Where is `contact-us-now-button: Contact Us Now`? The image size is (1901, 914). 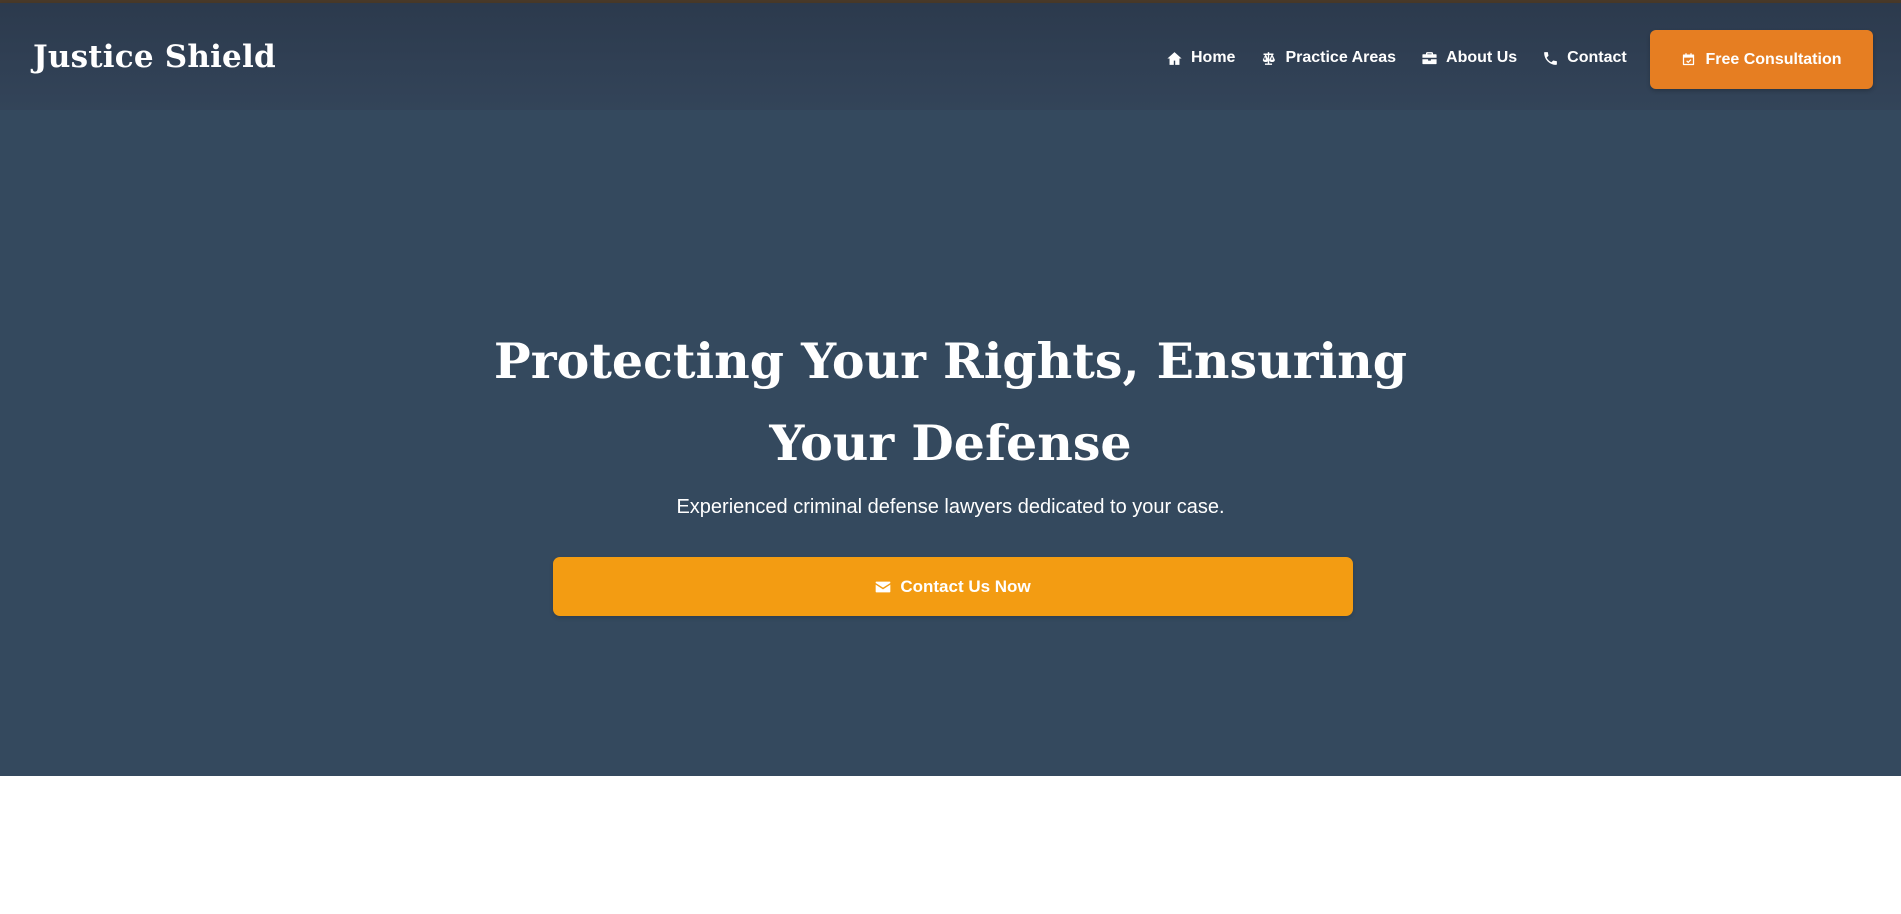
contact-us-now-button: Contact Us Now is located at coordinates (953, 586).